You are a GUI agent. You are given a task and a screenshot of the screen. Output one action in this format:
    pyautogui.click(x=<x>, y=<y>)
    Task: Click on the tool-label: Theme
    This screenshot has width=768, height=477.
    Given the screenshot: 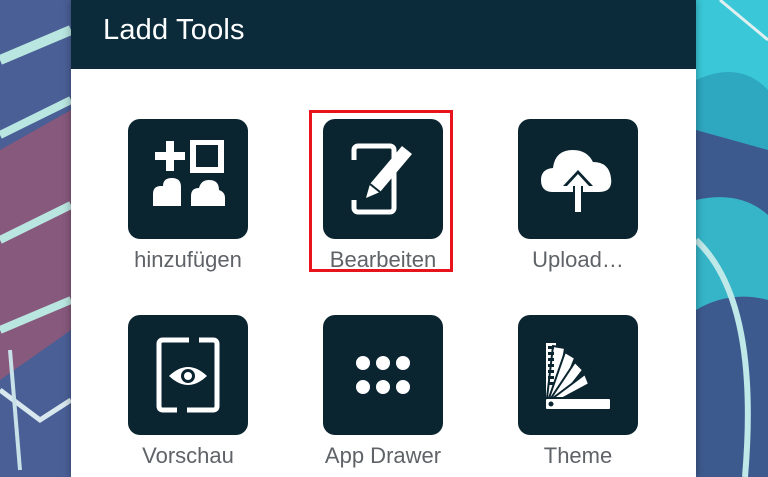 What is the action you would take?
    pyautogui.click(x=578, y=455)
    